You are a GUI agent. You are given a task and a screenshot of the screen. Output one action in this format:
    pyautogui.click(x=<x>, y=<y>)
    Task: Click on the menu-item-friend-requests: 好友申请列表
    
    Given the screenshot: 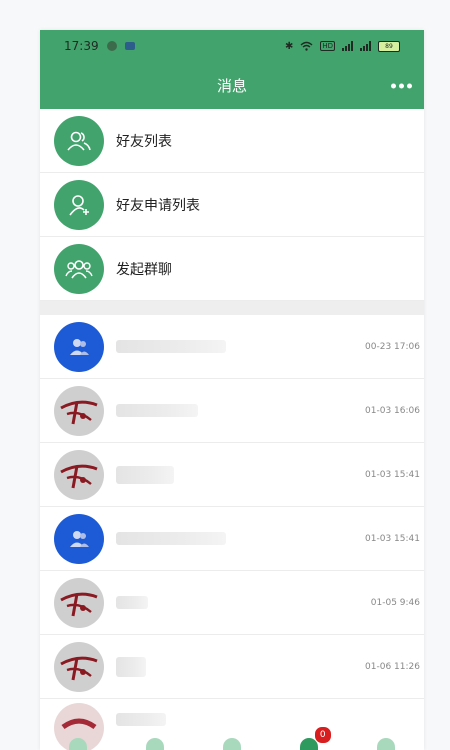 What is the action you would take?
    pyautogui.click(x=232, y=205)
    